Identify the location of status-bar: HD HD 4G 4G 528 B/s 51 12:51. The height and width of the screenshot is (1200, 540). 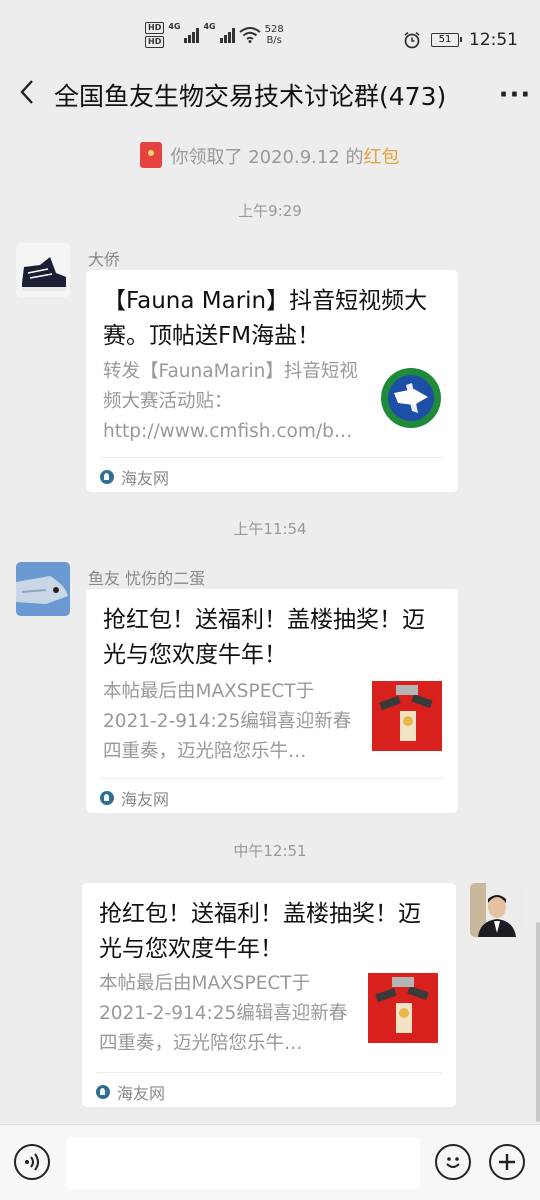
(270, 31).